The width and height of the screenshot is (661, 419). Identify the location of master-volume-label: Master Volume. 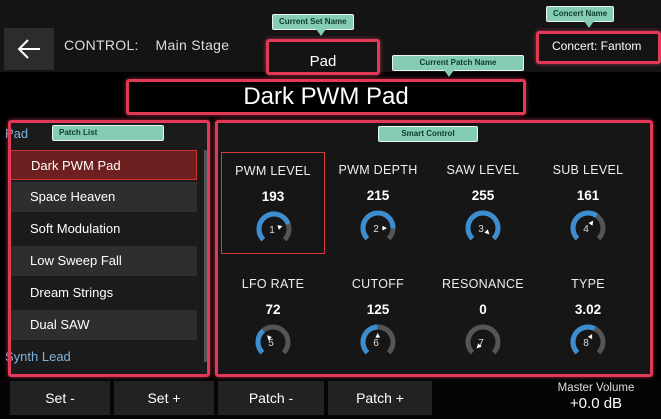
(596, 388).